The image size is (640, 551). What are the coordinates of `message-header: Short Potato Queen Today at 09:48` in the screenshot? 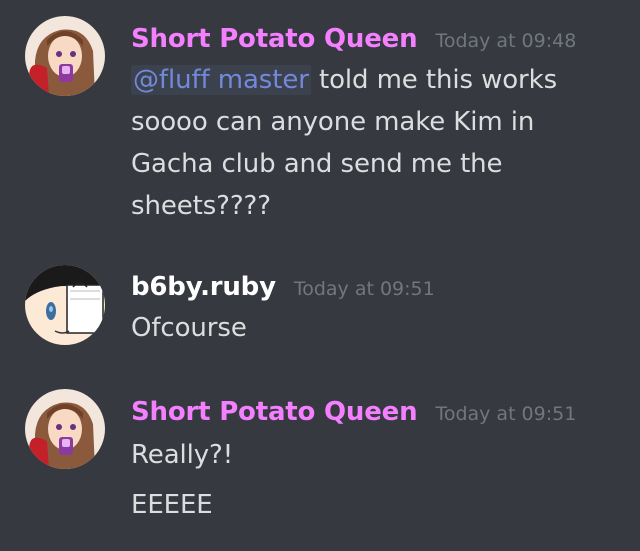 It's located at (353, 39).